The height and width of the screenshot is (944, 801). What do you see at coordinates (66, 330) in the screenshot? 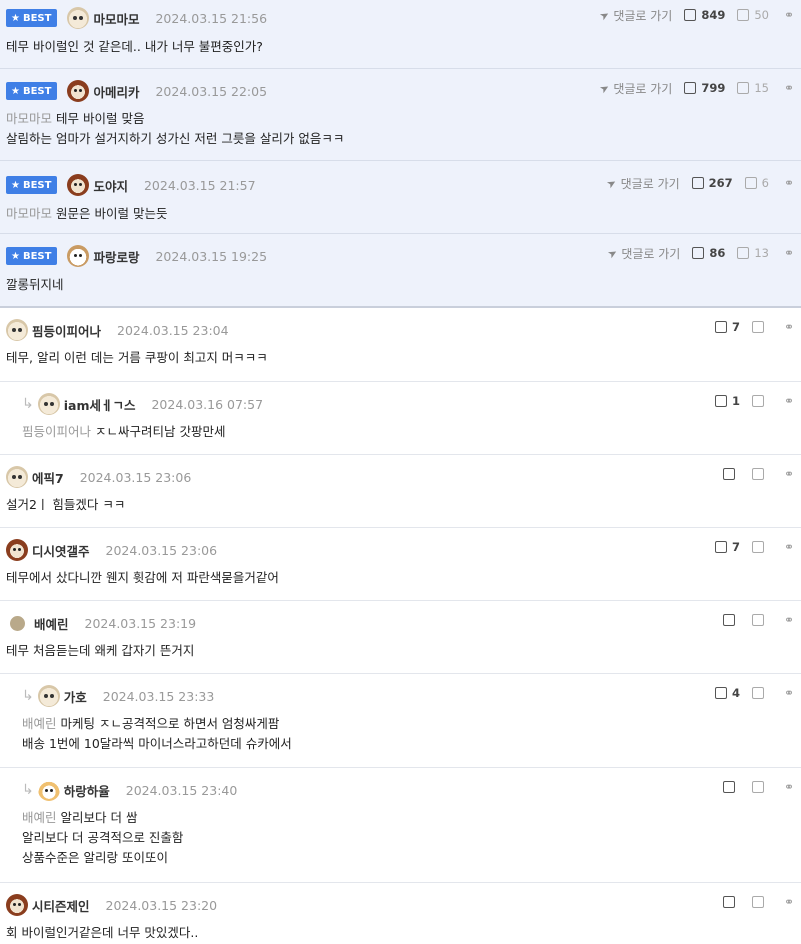
I see `comment-nickname: 핌등이피어나` at bounding box center [66, 330].